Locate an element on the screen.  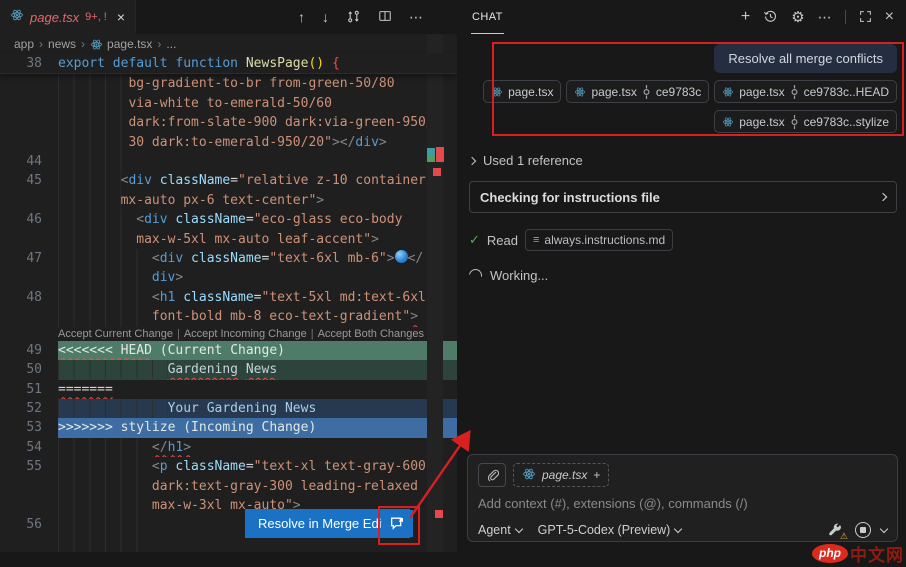
line-number: 56 is located at coordinates (34, 525).